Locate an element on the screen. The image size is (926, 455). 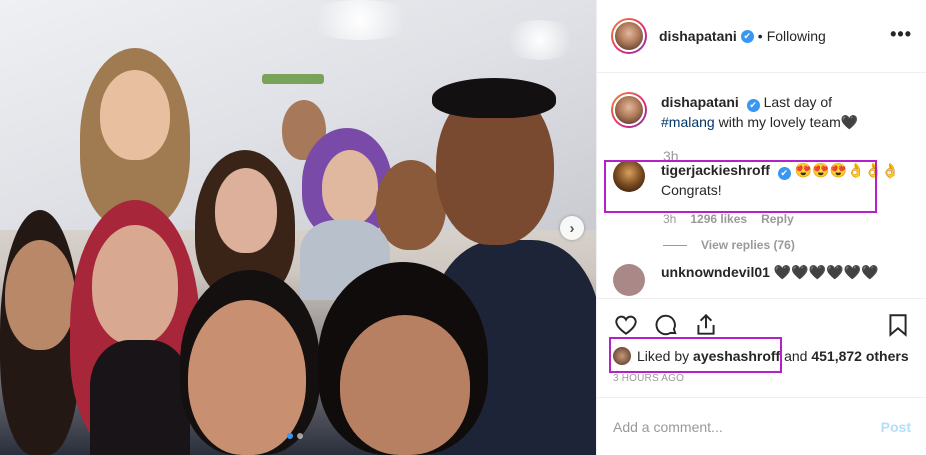
carousel-indicator is located at coordinates (295, 436).